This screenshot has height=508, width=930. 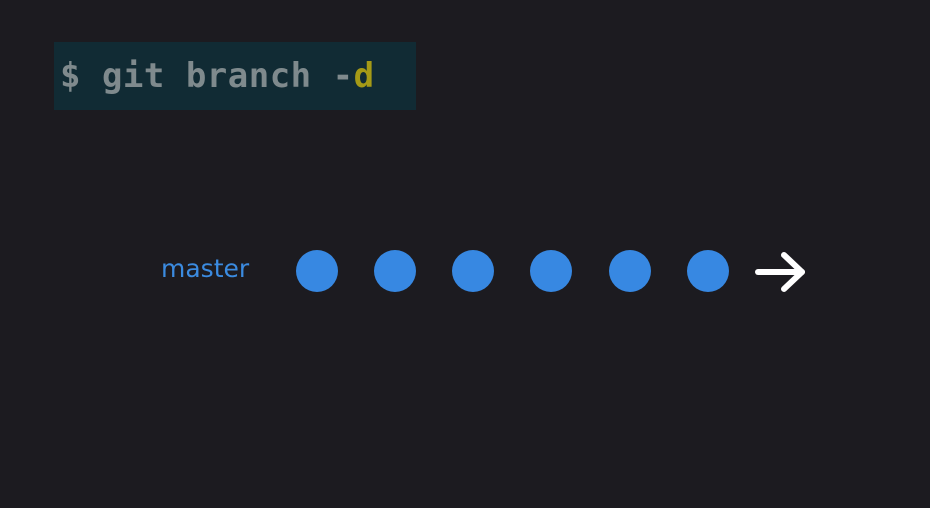 What do you see at coordinates (780, 272) in the screenshot?
I see `right-arrow-icon` at bounding box center [780, 272].